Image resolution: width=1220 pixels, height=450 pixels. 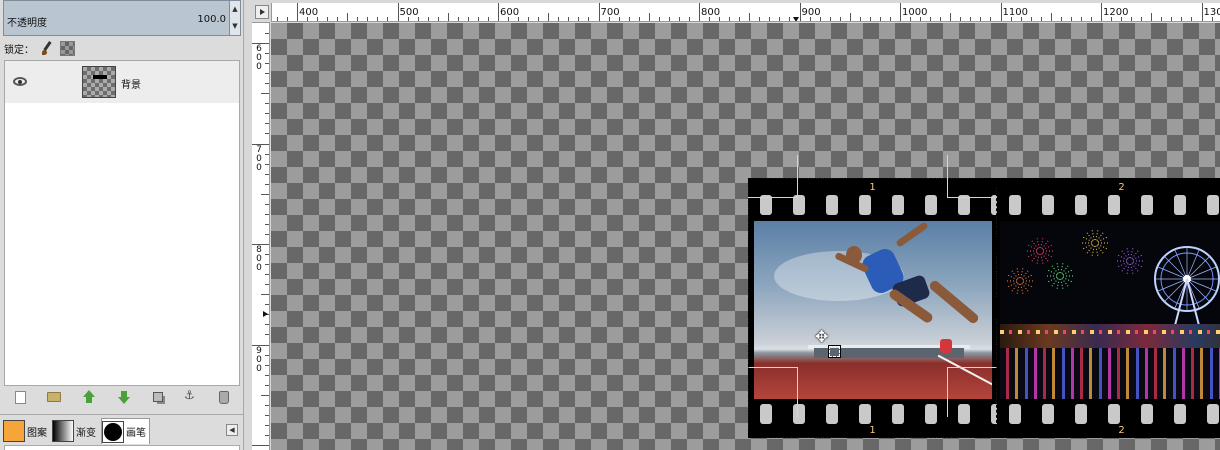 What do you see at coordinates (122, 447) in the screenshot?
I see `brush-panel-content` at bounding box center [122, 447].